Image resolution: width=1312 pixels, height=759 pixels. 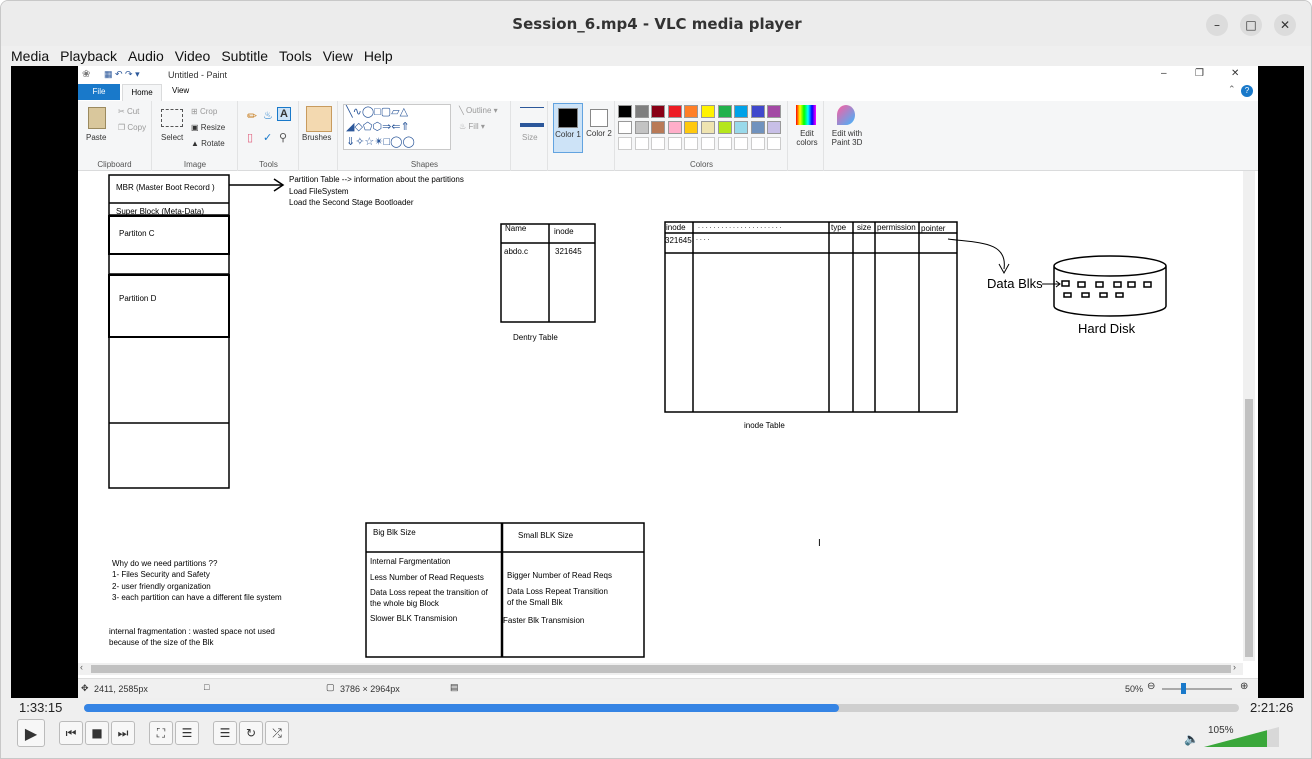 I want to click on shapes-gallery: ╲∿◯□▢▱△ ◢◇⬠⬡⇒⇐⇑ ⇓✧☆✴□◯◯, so click(x=397, y=127).